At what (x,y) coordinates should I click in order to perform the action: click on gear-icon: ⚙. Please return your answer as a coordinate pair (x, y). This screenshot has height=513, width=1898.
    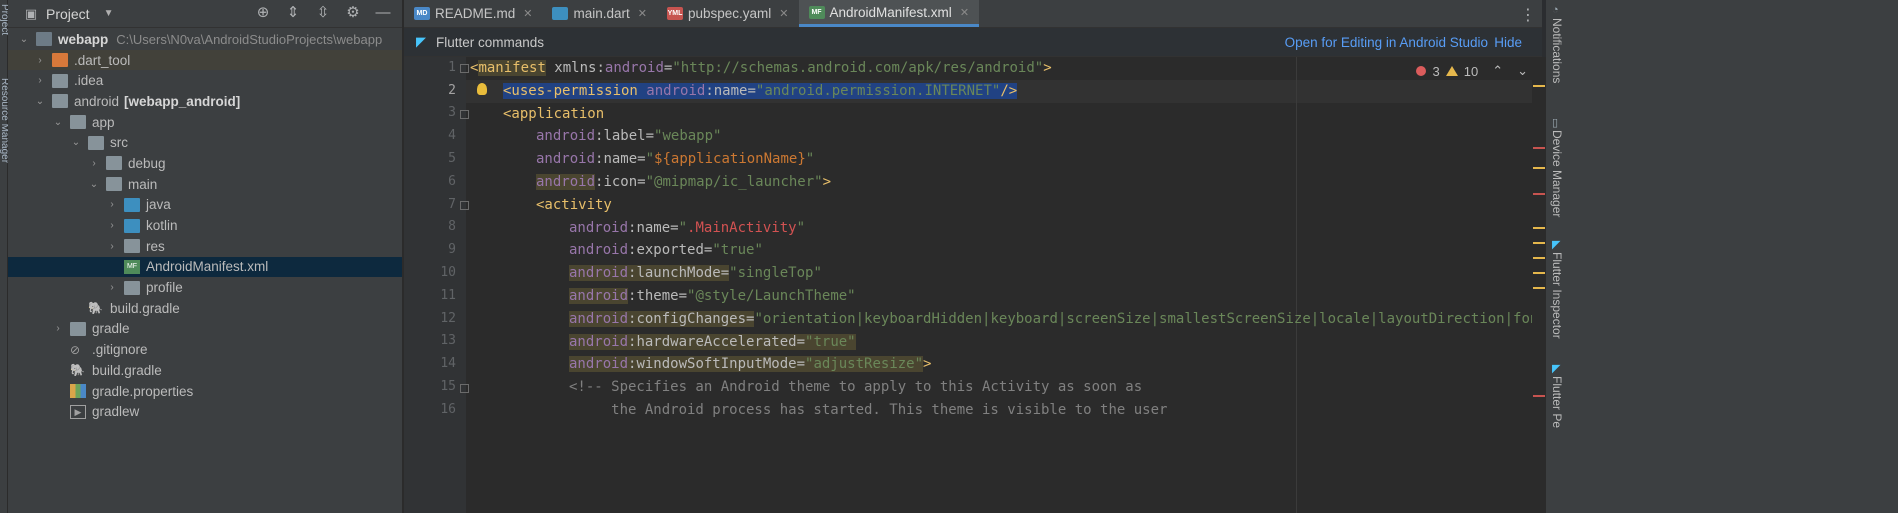
    Looking at the image, I should click on (353, 13).